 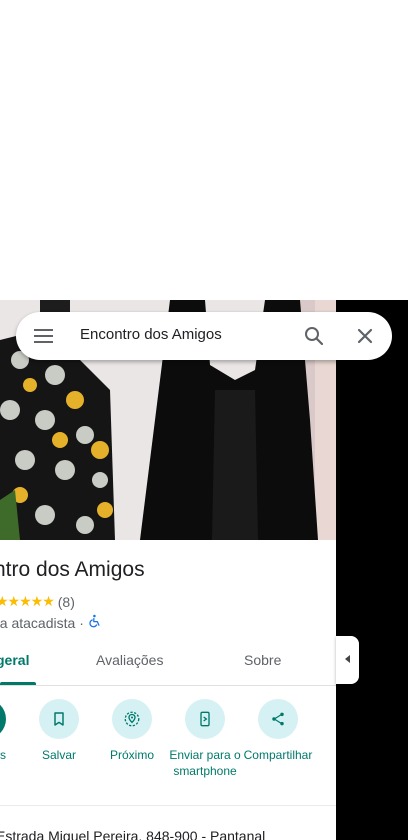 What do you see at coordinates (372, 570) in the screenshot?
I see `map-area` at bounding box center [372, 570].